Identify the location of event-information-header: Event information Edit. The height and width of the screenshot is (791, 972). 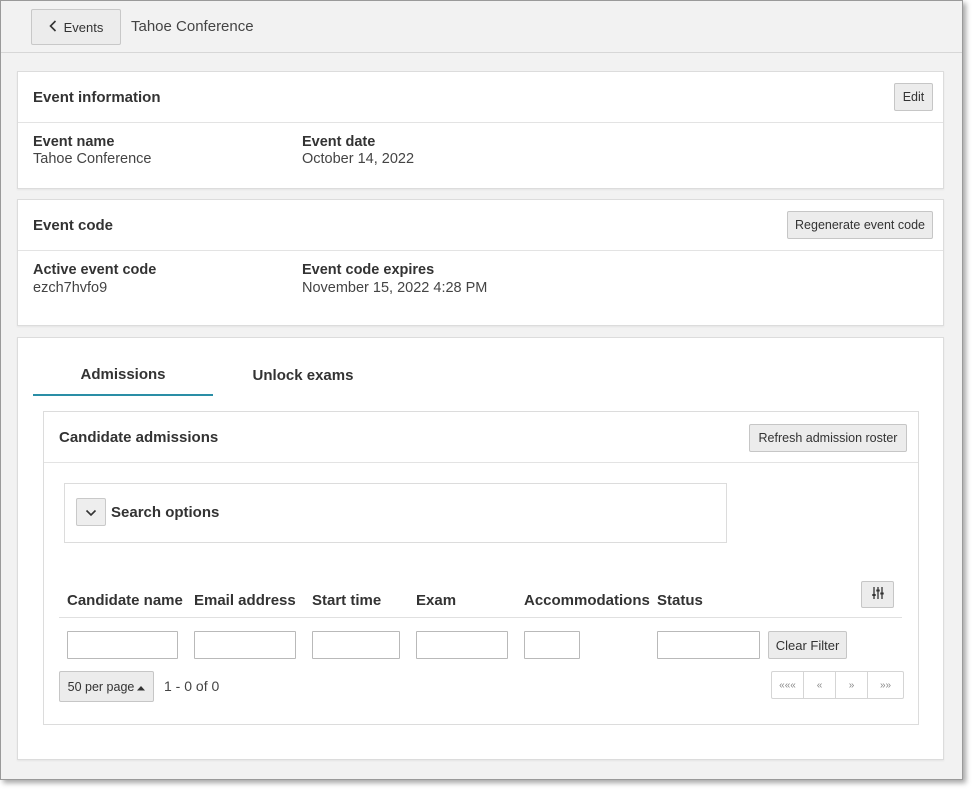
(480, 97).